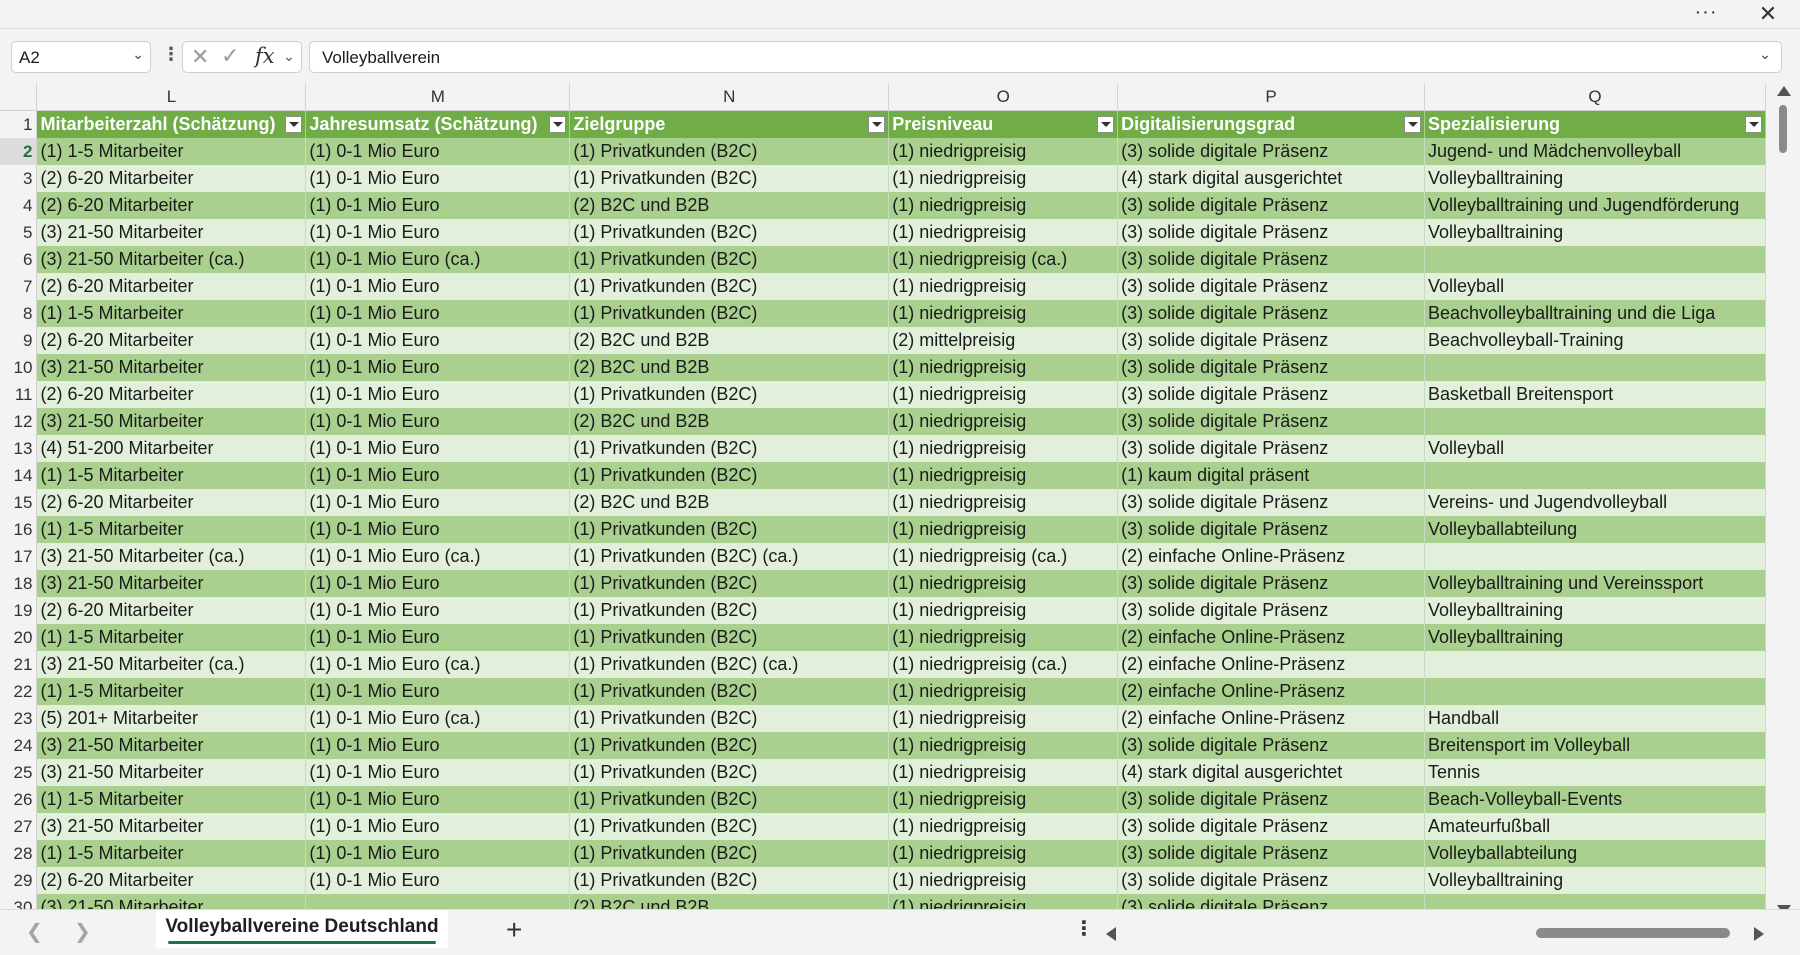 Image resolution: width=1800 pixels, height=955 pixels. Describe the element at coordinates (438, 97) in the screenshot. I see `column-letter: M` at that location.